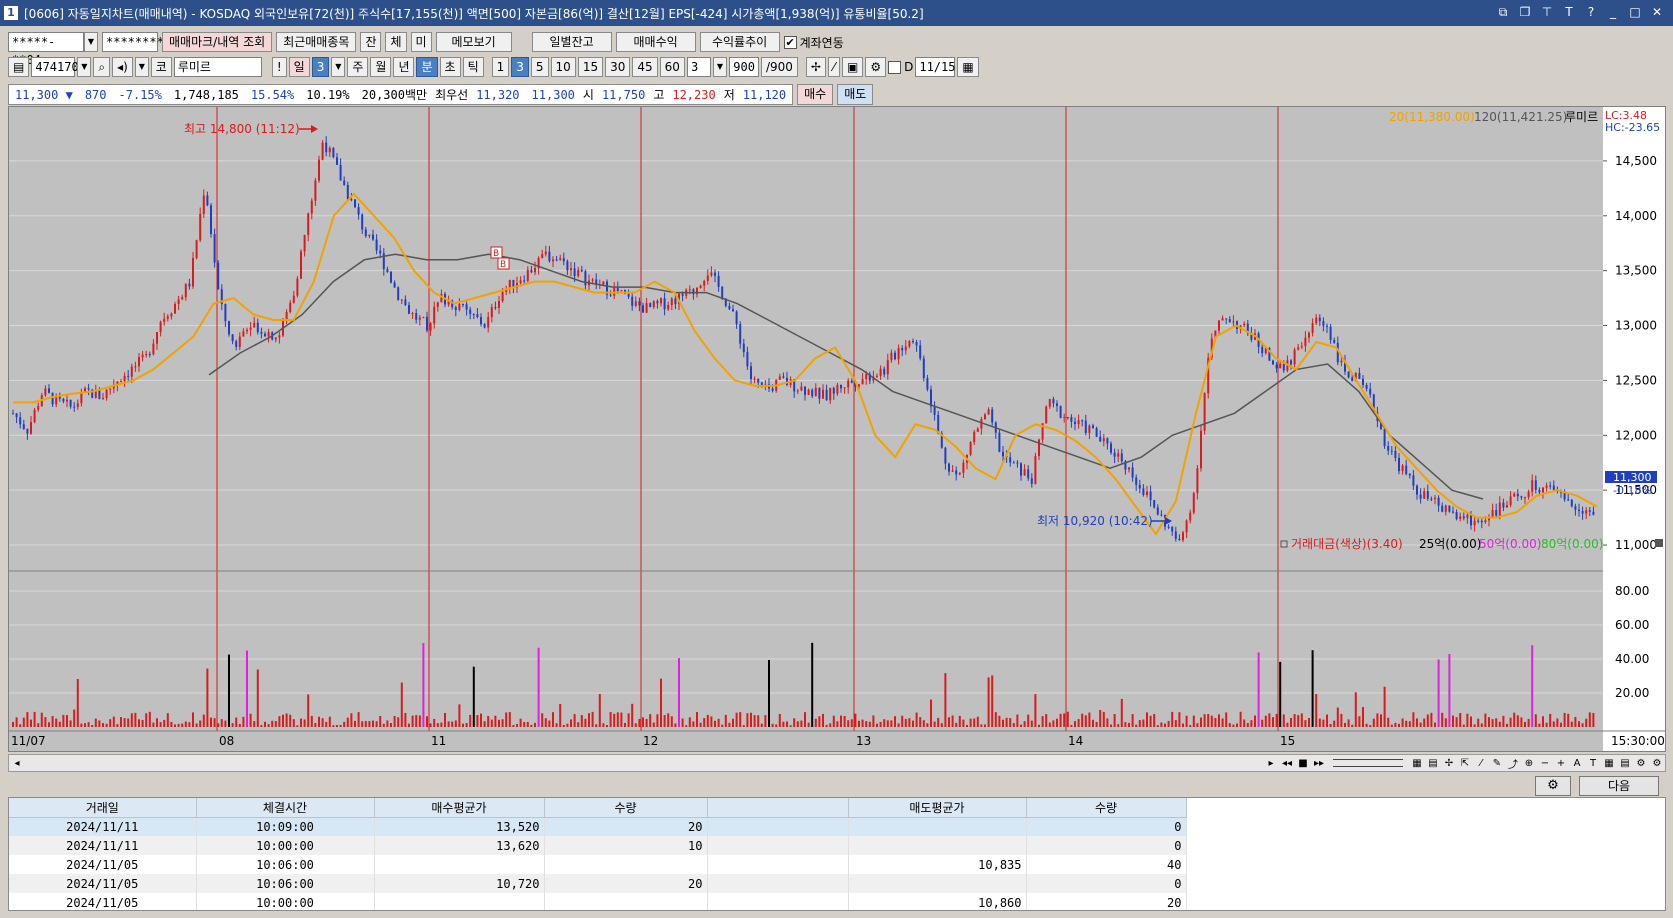 This screenshot has height=918, width=1673. I want to click on minimize-button: _, so click(1613, 12).